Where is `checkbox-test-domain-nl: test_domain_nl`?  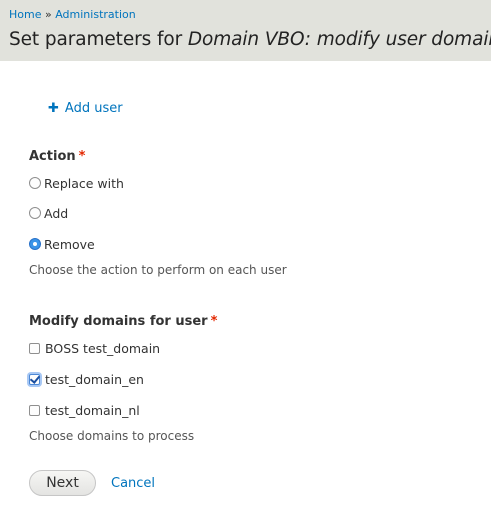 checkbox-test-domain-nl: test_domain_nl is located at coordinates (84, 410).